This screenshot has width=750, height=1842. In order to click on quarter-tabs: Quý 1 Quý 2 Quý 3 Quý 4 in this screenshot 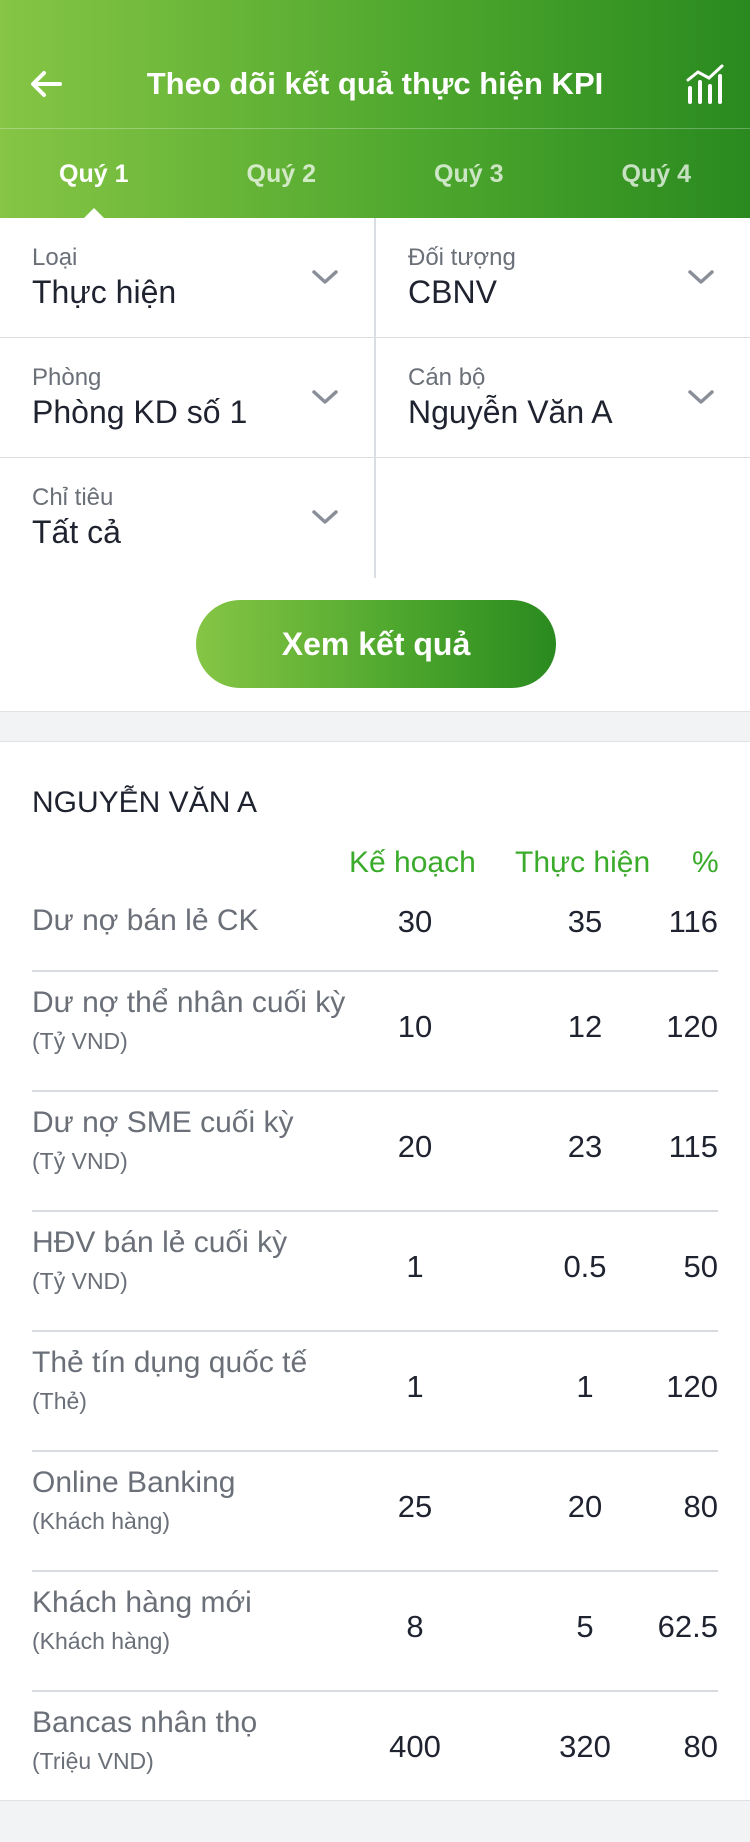, I will do `click(375, 173)`.